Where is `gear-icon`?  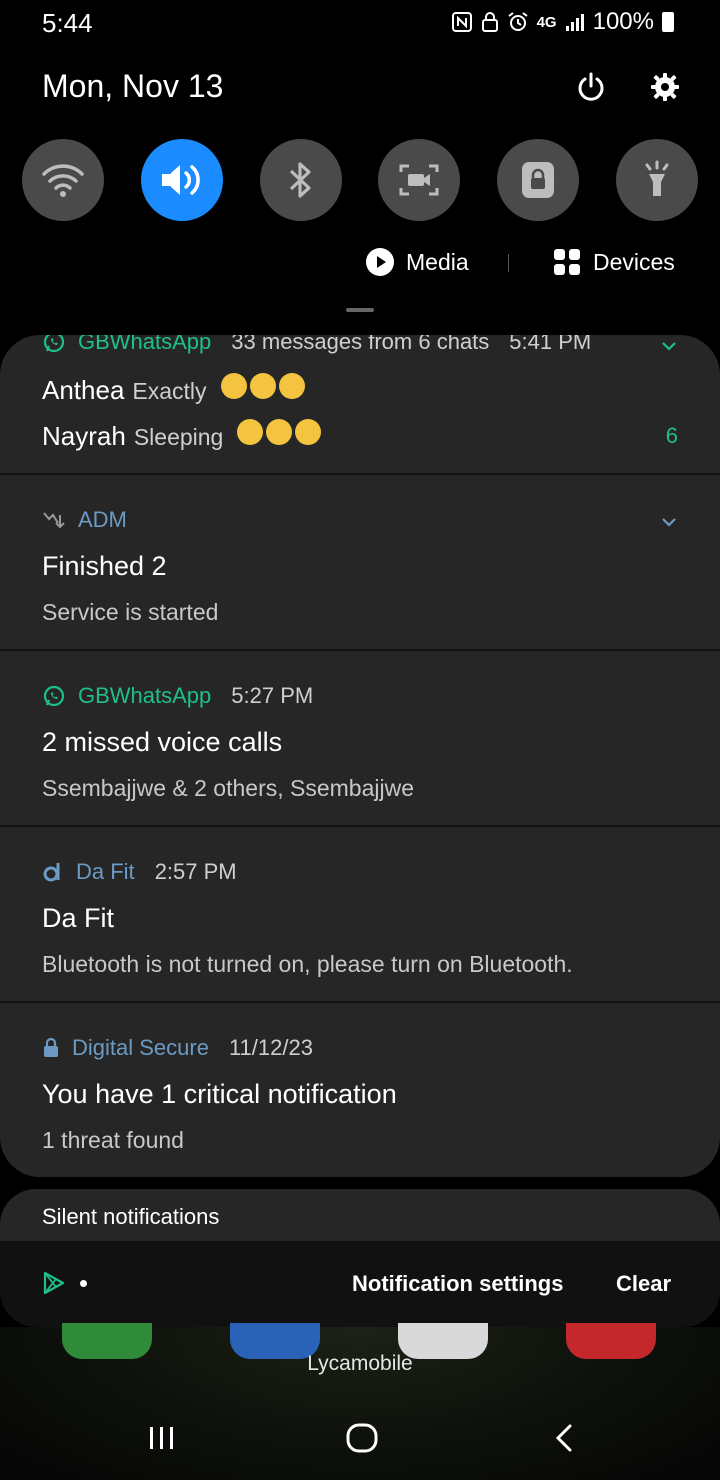
gear-icon is located at coordinates (665, 87).